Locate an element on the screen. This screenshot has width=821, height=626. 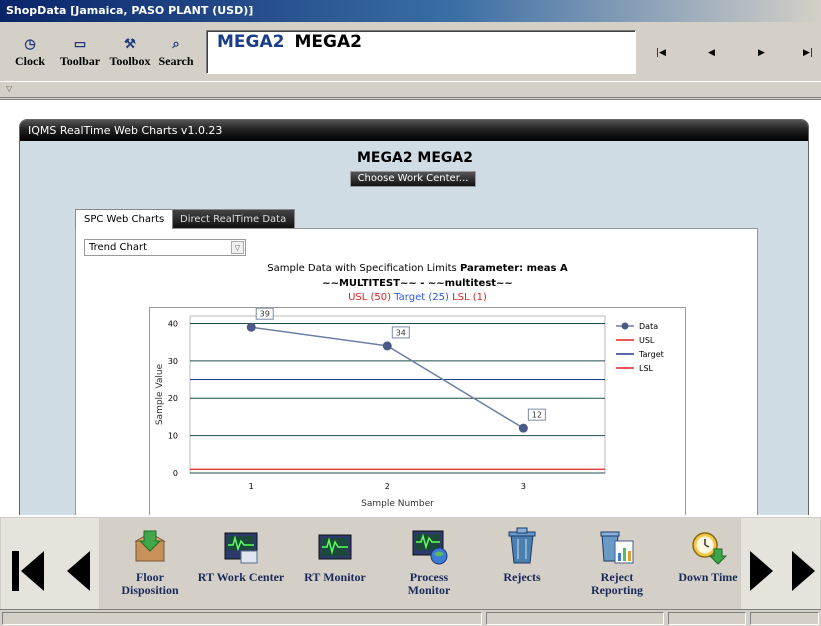
work-center-name: MEGA2 is located at coordinates (328, 42).